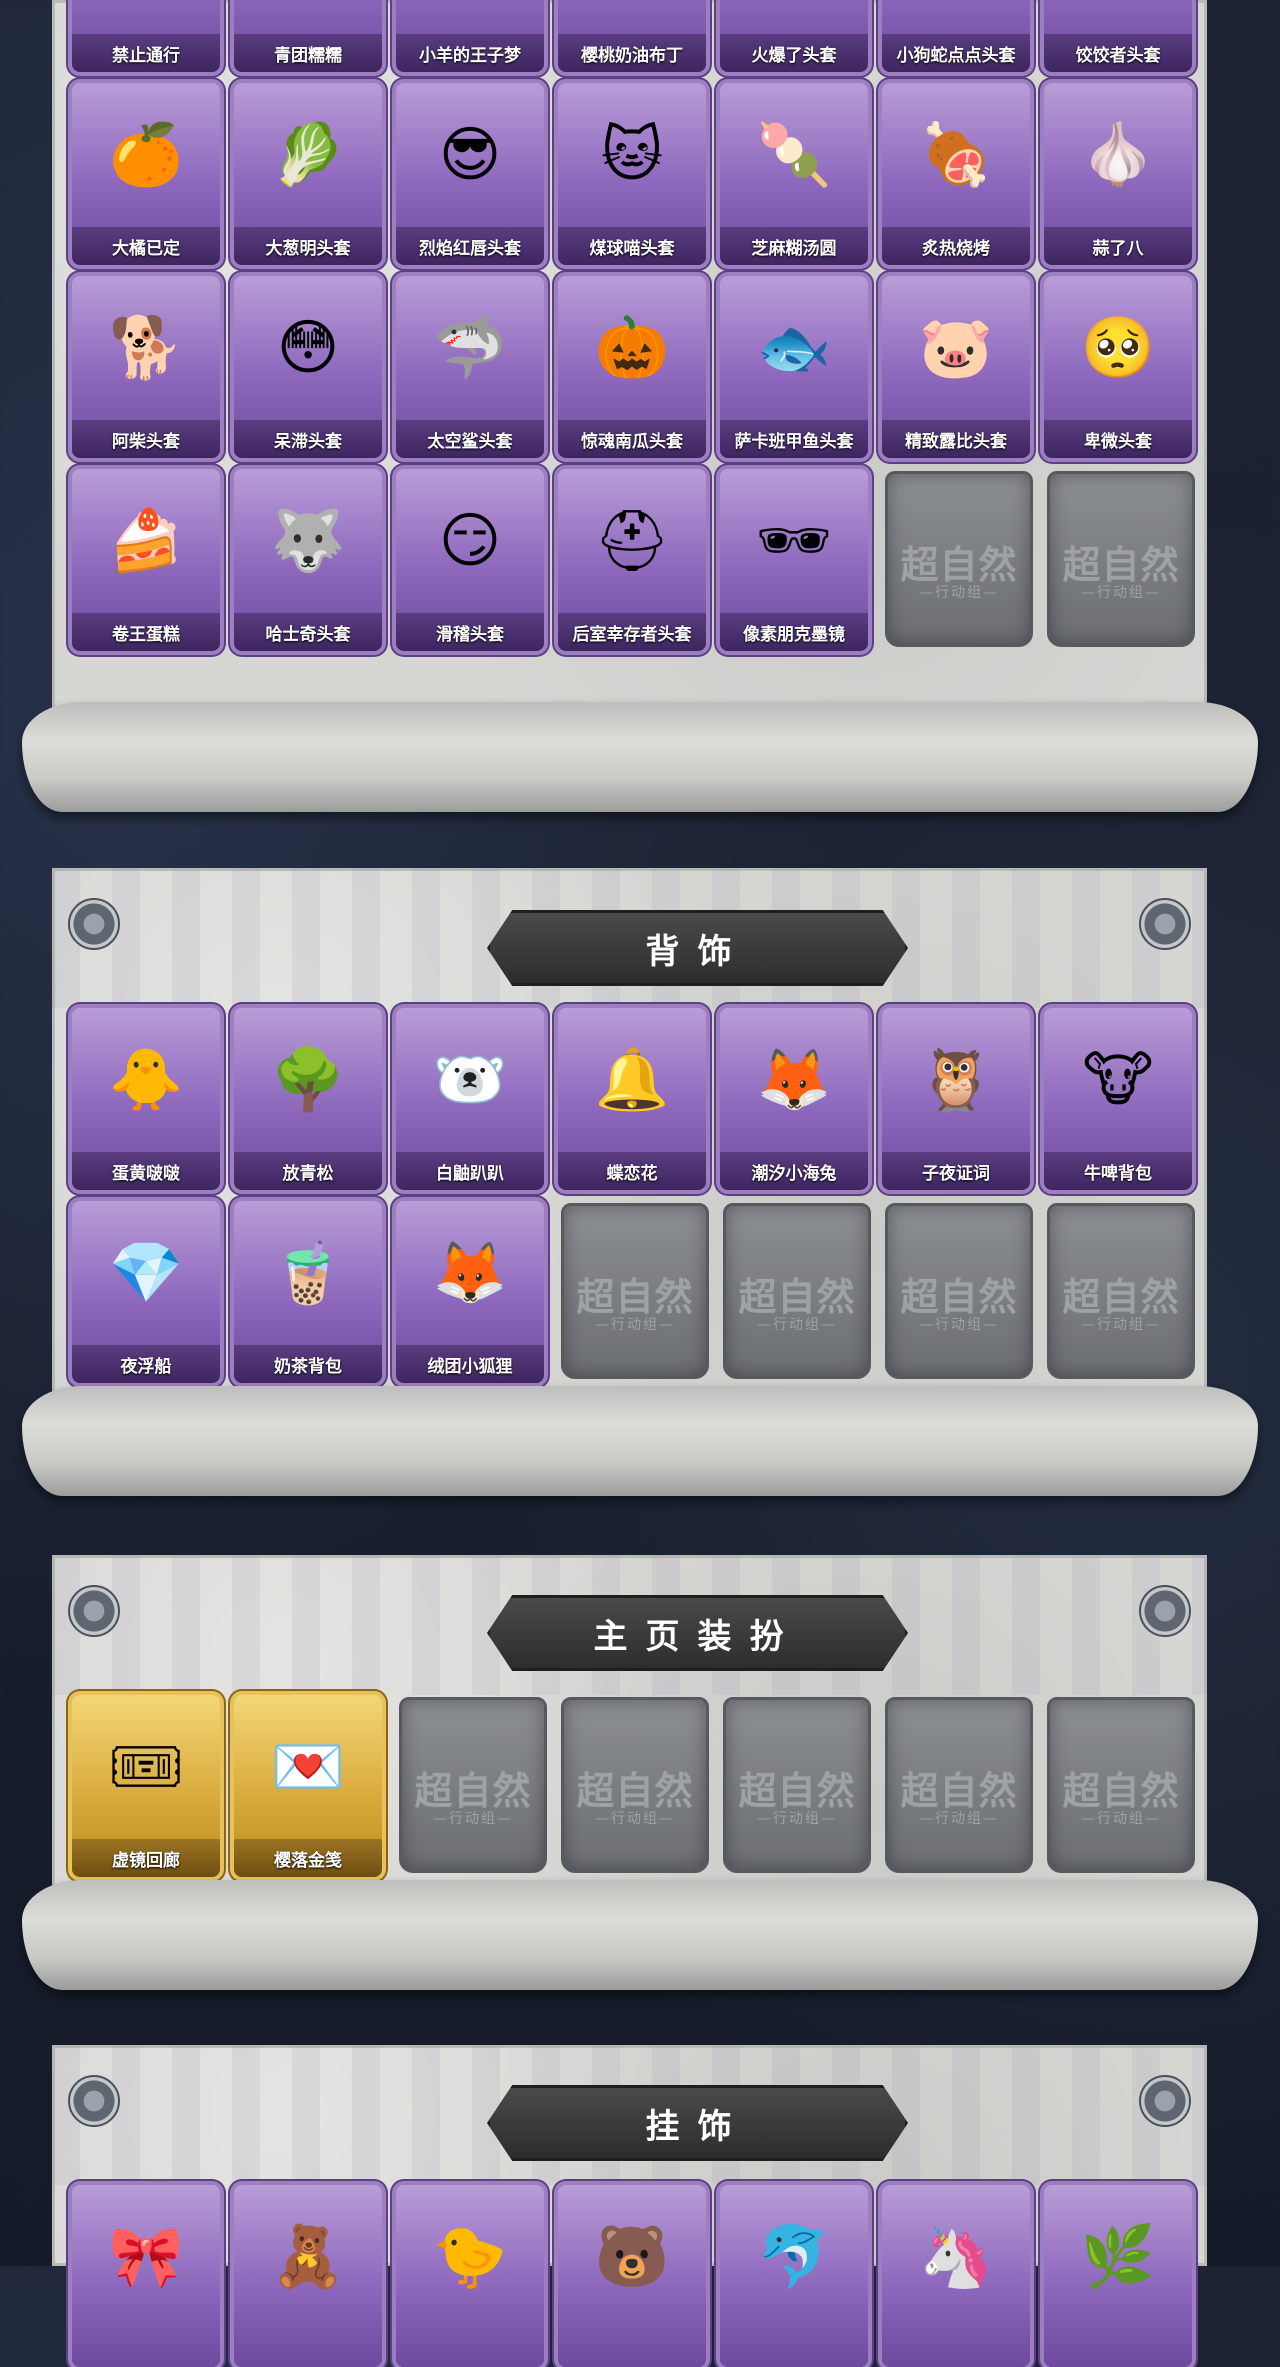 The width and height of the screenshot is (1280, 2367). Describe the element at coordinates (308, 1080) in the screenshot. I see `bonsai-icon: 🌳` at that location.